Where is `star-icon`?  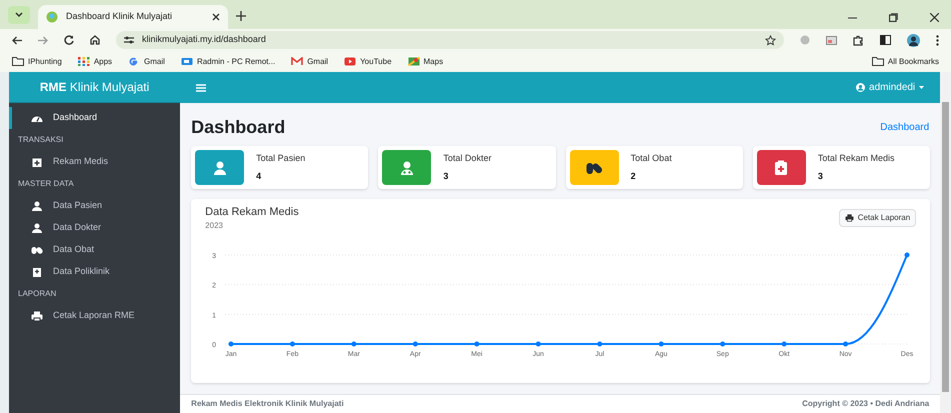
star-icon is located at coordinates (770, 40).